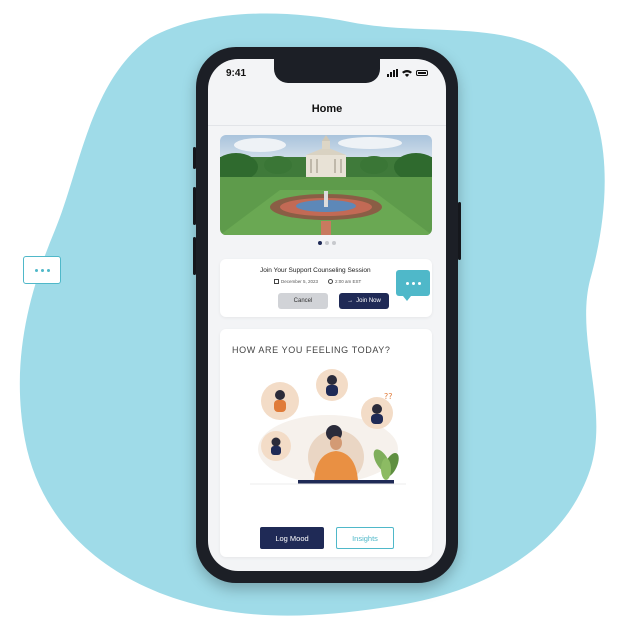  Describe the element at coordinates (194, 206) in the screenshot. I see `volume-up-button` at that location.